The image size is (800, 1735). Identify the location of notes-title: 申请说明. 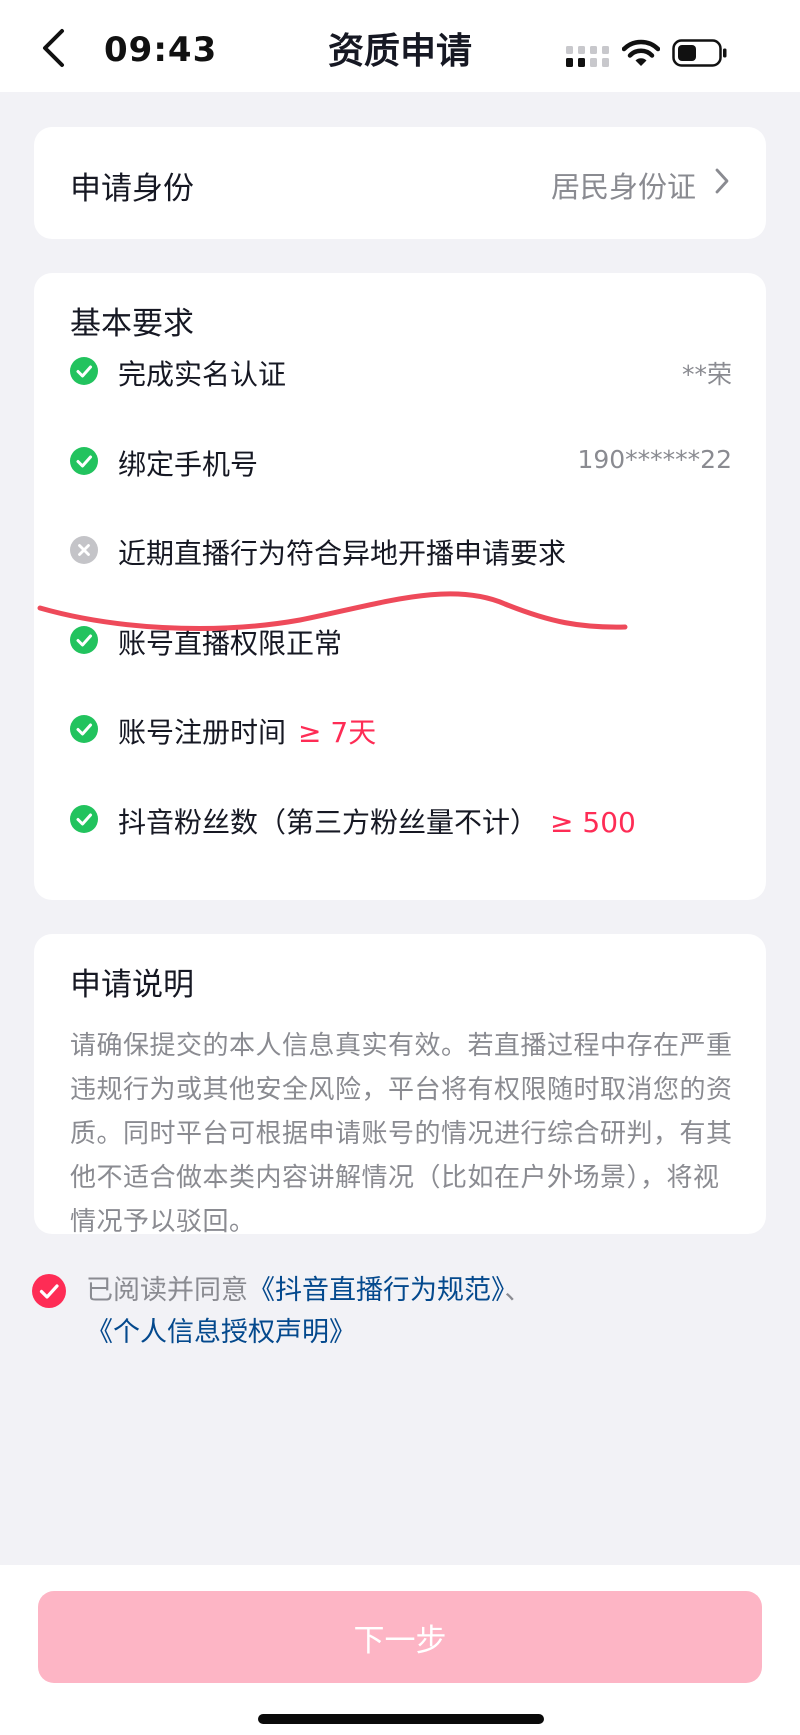
(132, 985).